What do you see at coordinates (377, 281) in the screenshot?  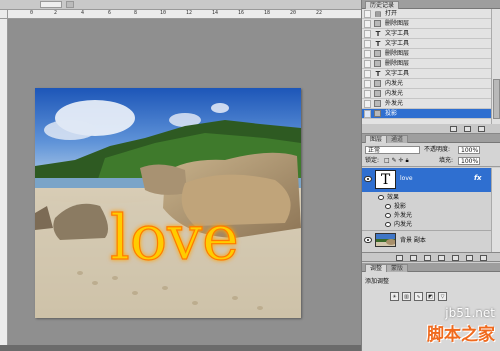 I see `adjustments-title: 添加调整` at bounding box center [377, 281].